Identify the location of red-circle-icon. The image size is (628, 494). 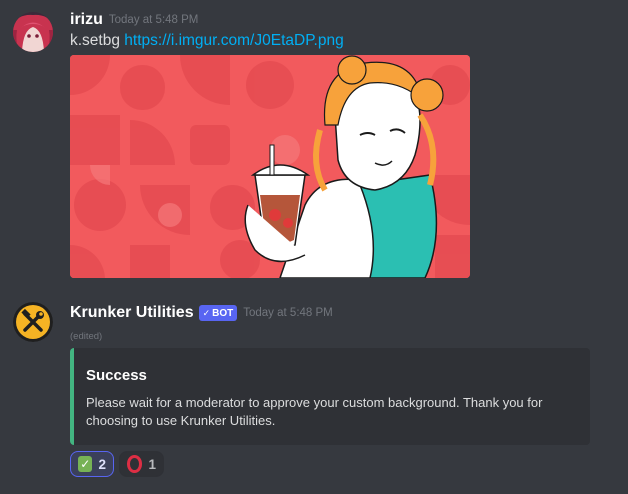
(135, 464).